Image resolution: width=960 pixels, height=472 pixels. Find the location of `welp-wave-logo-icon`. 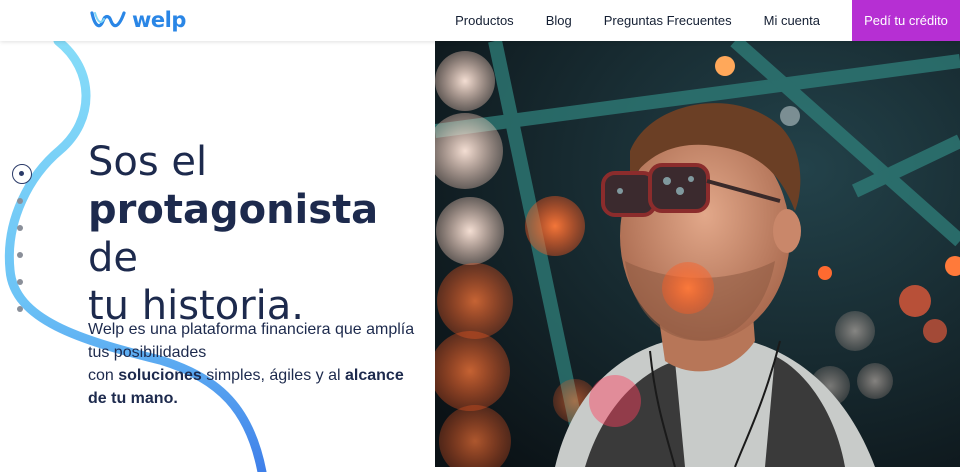

welp-wave-logo-icon is located at coordinates (108, 19).